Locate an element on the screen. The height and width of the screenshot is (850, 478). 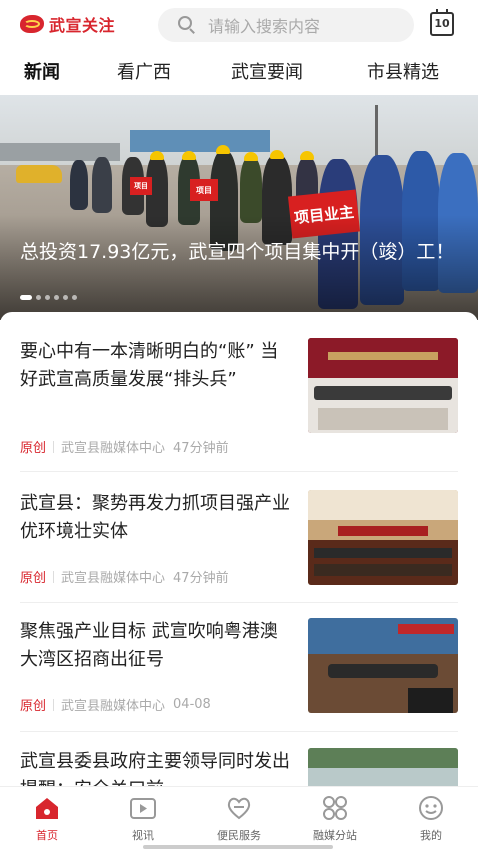
nav-label: 首页 is located at coordinates (47, 835).